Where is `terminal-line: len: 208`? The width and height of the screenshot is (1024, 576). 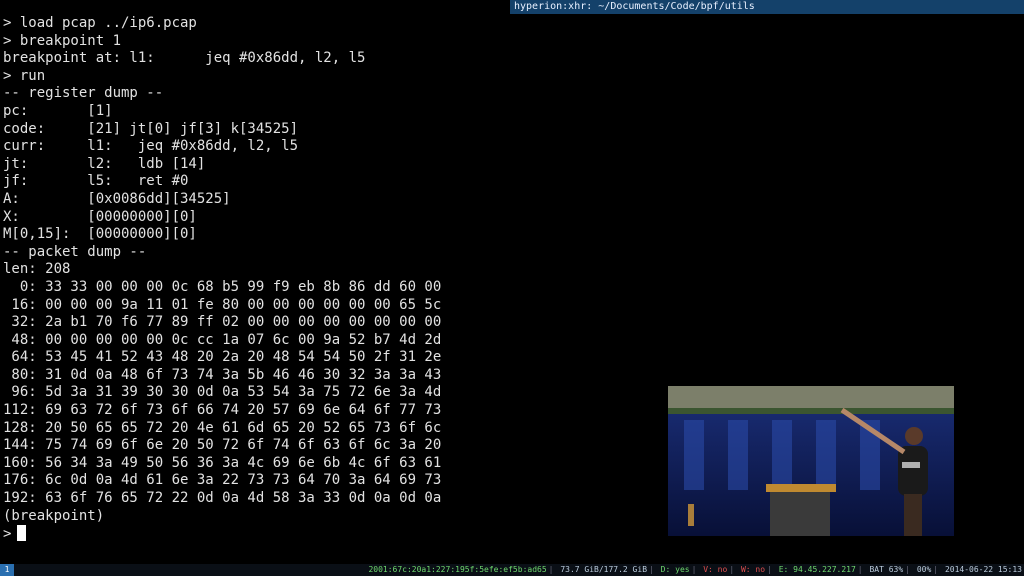
terminal-line: len: 208 is located at coordinates (37, 269).